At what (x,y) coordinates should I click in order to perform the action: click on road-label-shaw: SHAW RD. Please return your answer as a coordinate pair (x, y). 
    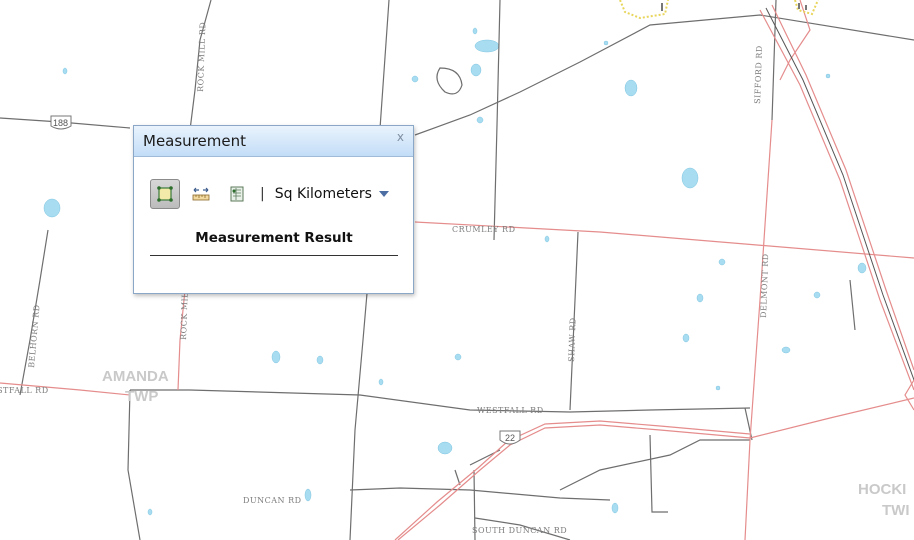
    Looking at the image, I should click on (572, 339).